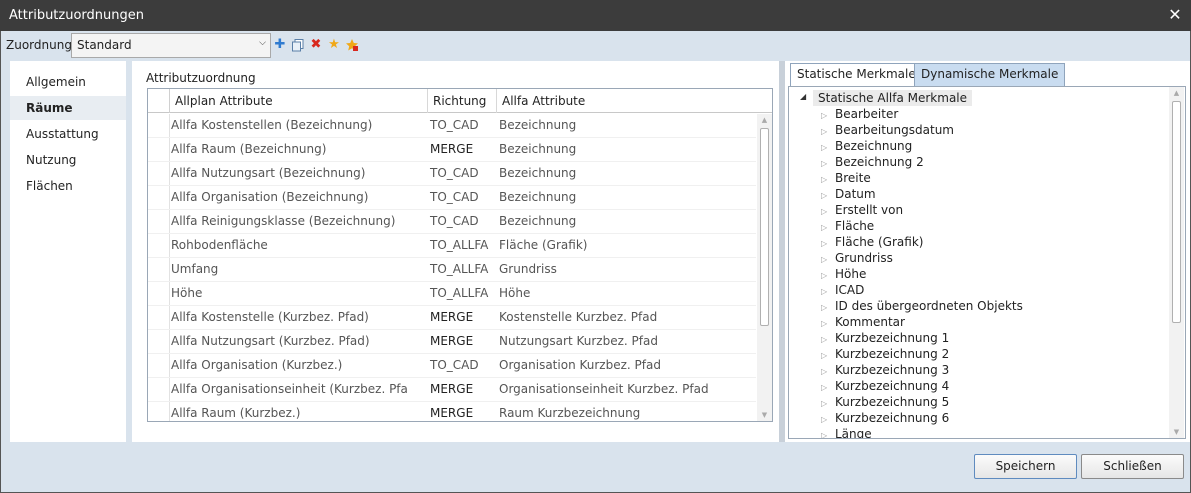 The image size is (1191, 493). I want to click on grid-scroll-thumb, so click(764, 227).